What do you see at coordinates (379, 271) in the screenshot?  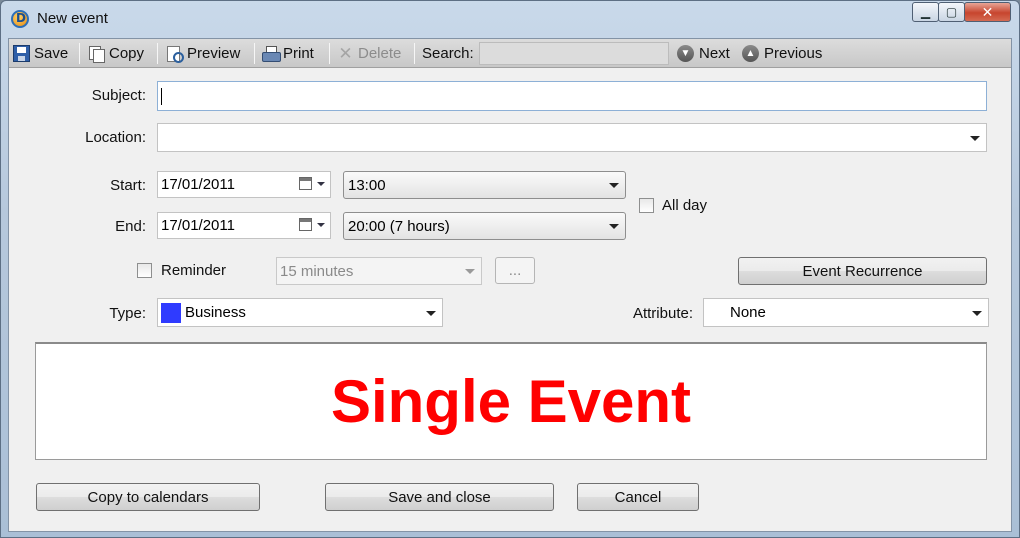 I see `reminder-dropdown: 15 minutes` at bounding box center [379, 271].